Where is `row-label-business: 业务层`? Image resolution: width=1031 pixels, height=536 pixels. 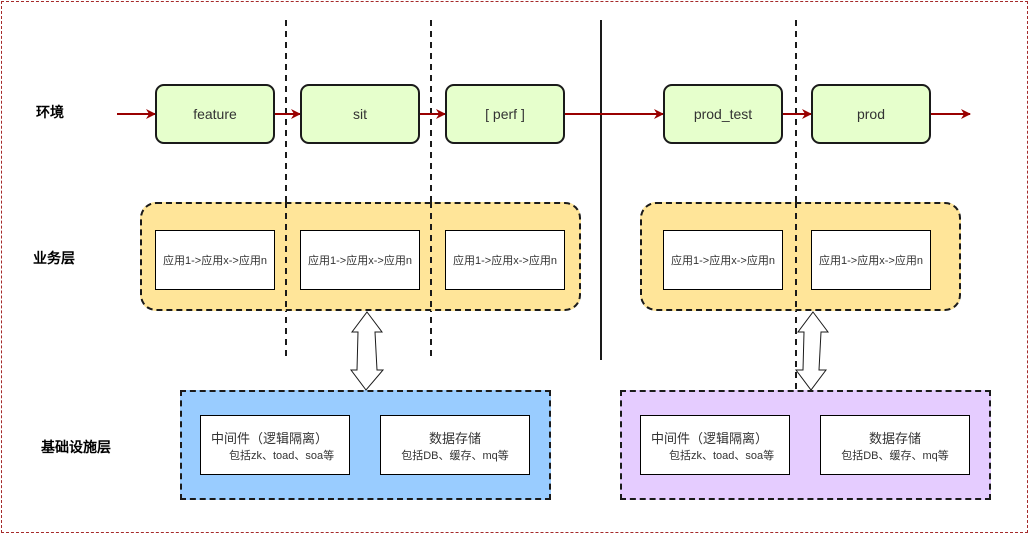
row-label-business: 业务层 is located at coordinates (54, 259).